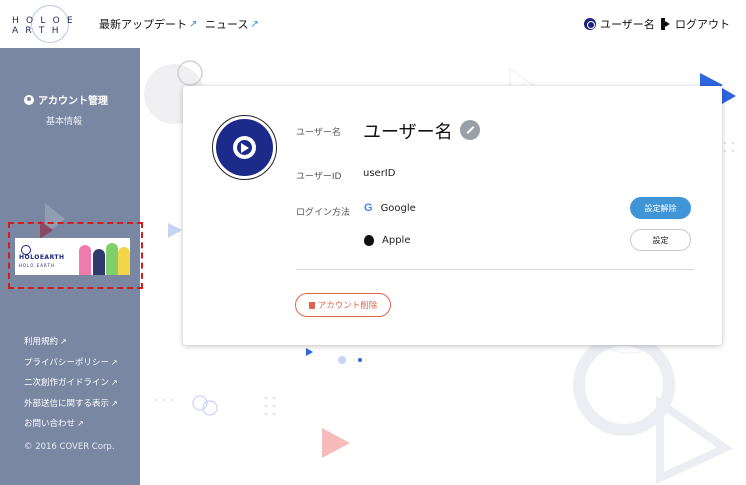 Image resolution: width=746 pixels, height=485 pixels. I want to click on profile-avatar, so click(244, 147).